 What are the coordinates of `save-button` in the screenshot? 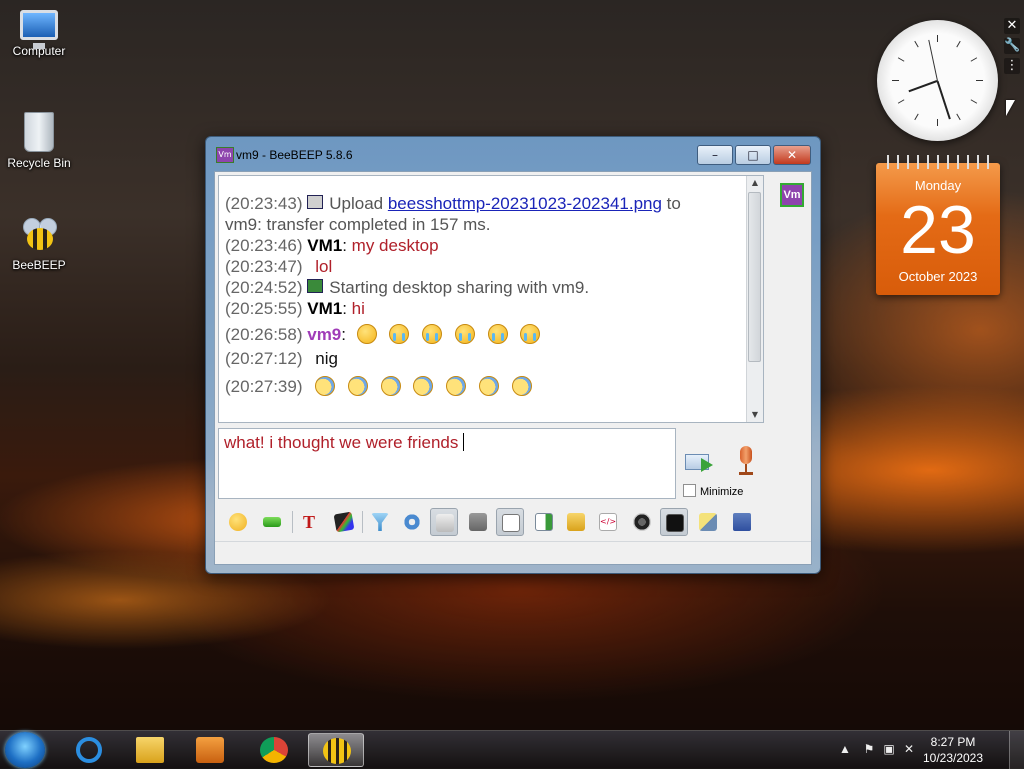 It's located at (742, 522).